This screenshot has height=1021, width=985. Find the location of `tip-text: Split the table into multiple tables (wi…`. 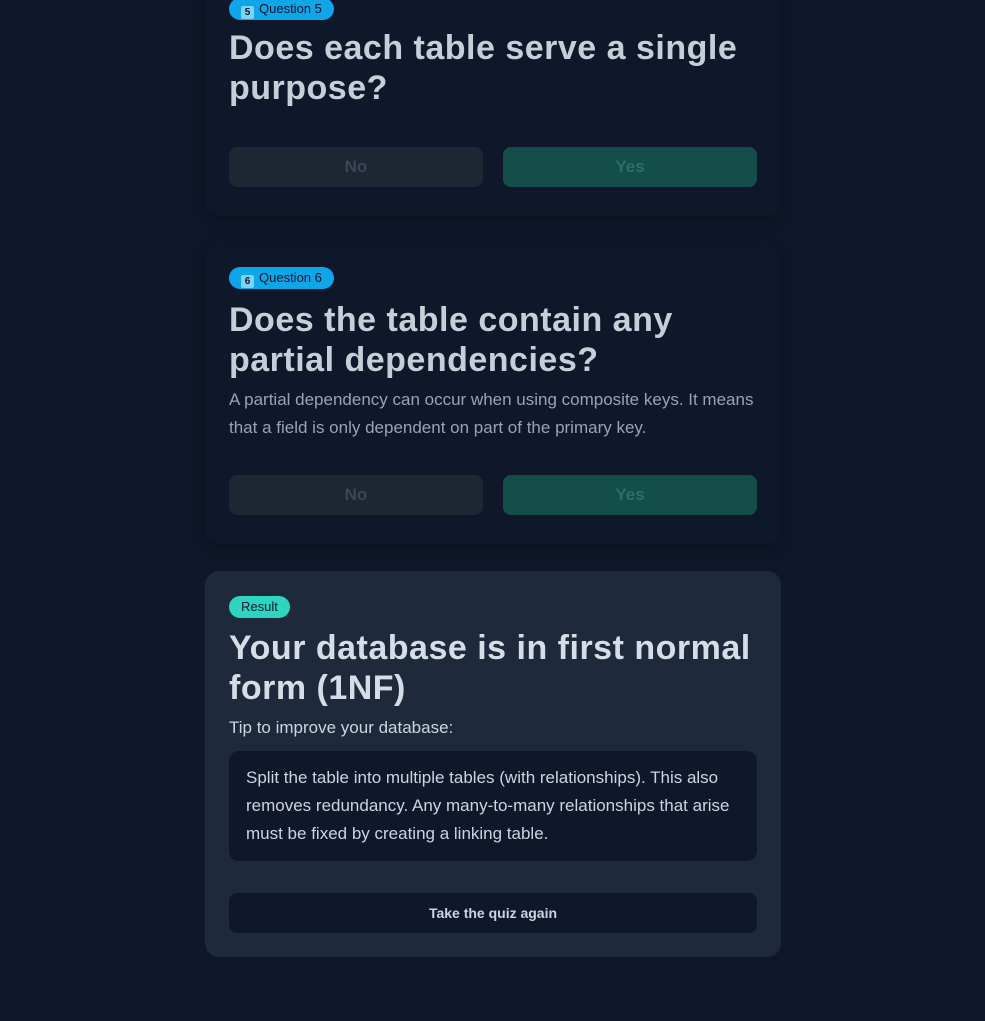

tip-text: Split the table into multiple tables (wi… is located at coordinates (488, 805).